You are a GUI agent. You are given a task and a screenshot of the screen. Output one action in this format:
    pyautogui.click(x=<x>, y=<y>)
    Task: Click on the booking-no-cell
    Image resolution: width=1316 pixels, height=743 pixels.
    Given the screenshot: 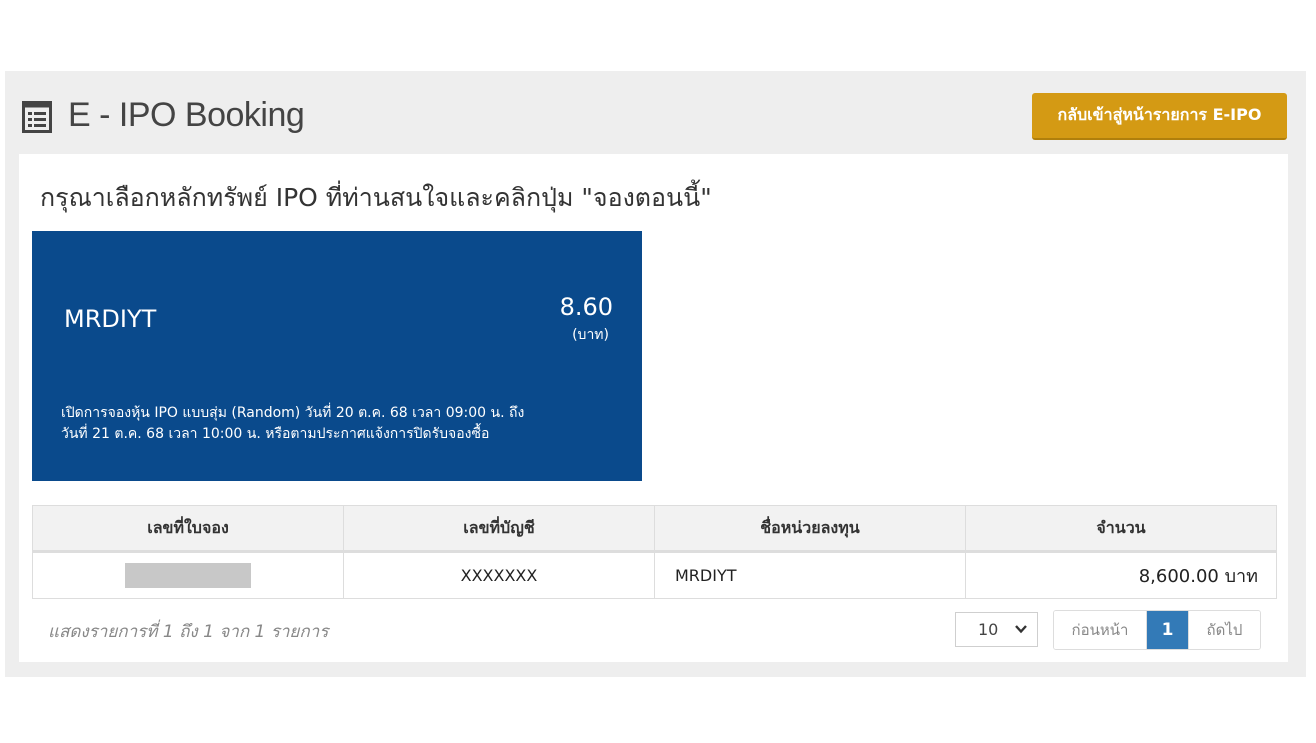 What is the action you would take?
    pyautogui.click(x=188, y=575)
    